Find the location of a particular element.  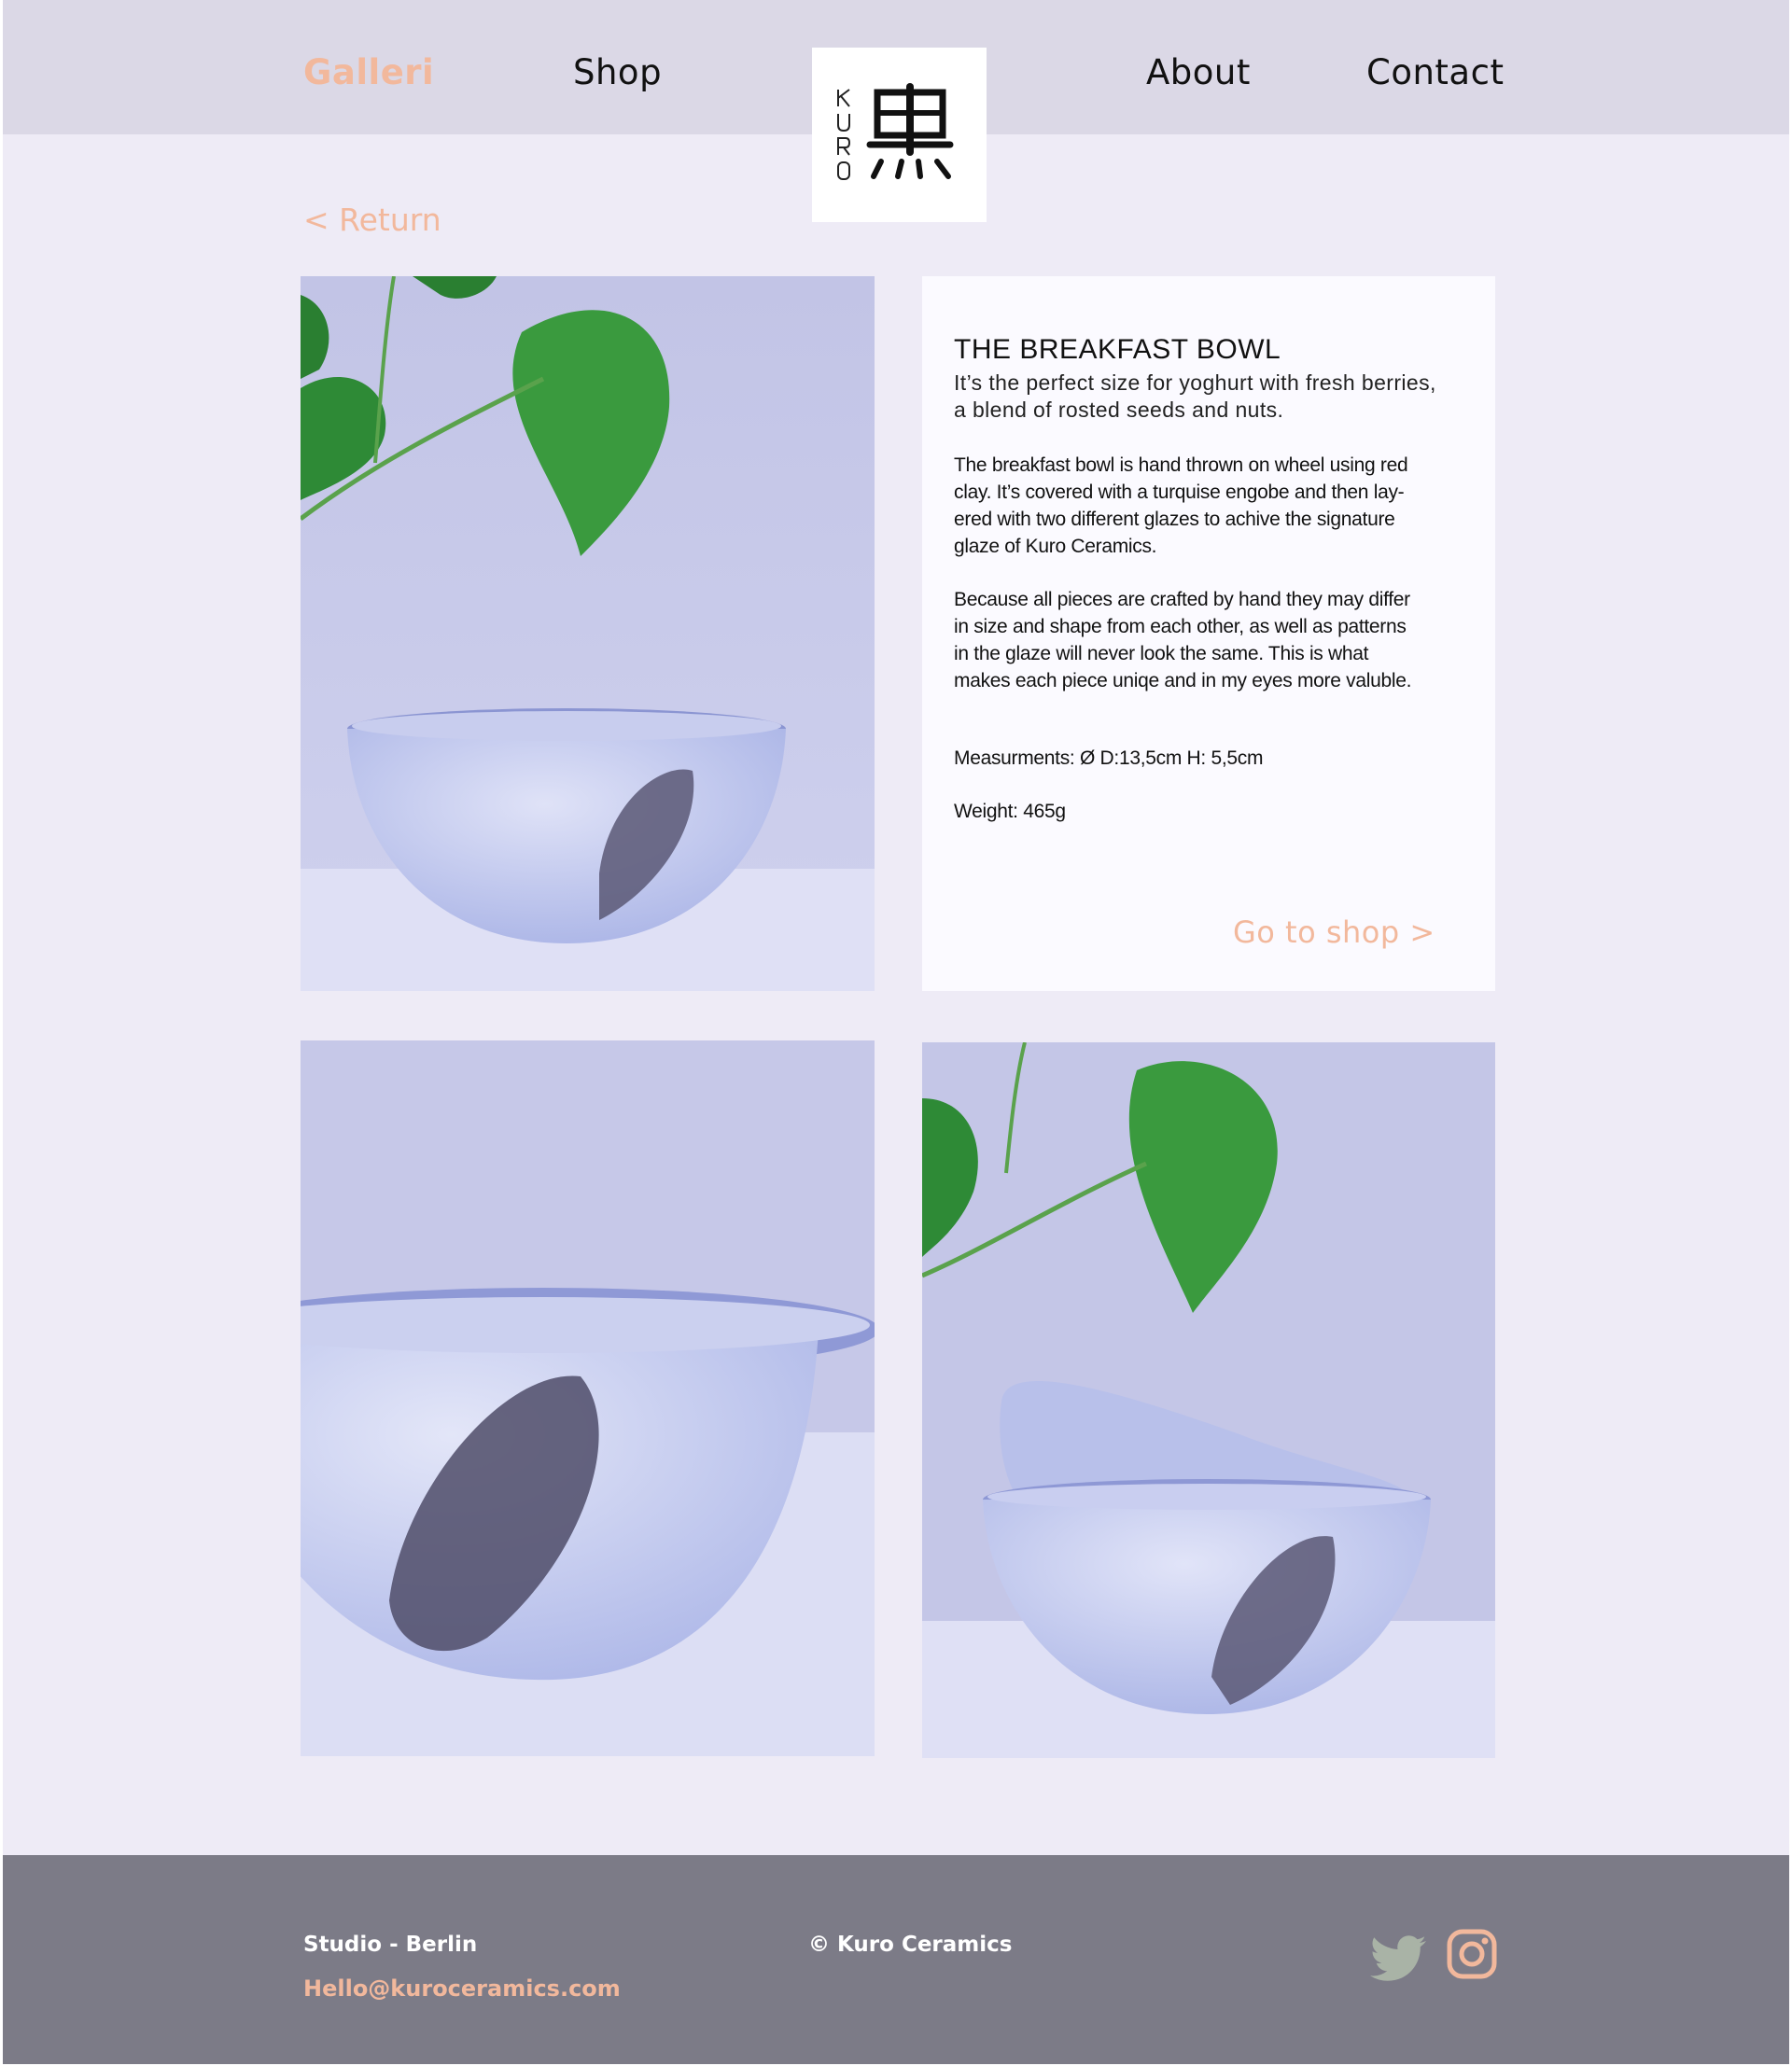

product-photo-stacked is located at coordinates (1208, 1400).